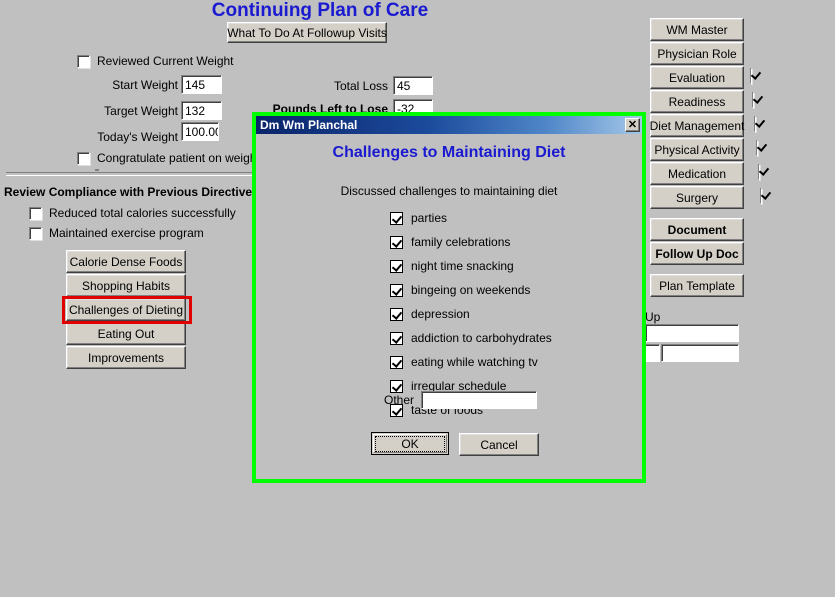  I want to click on sidebar-button-readiness: Readiness, so click(697, 101).